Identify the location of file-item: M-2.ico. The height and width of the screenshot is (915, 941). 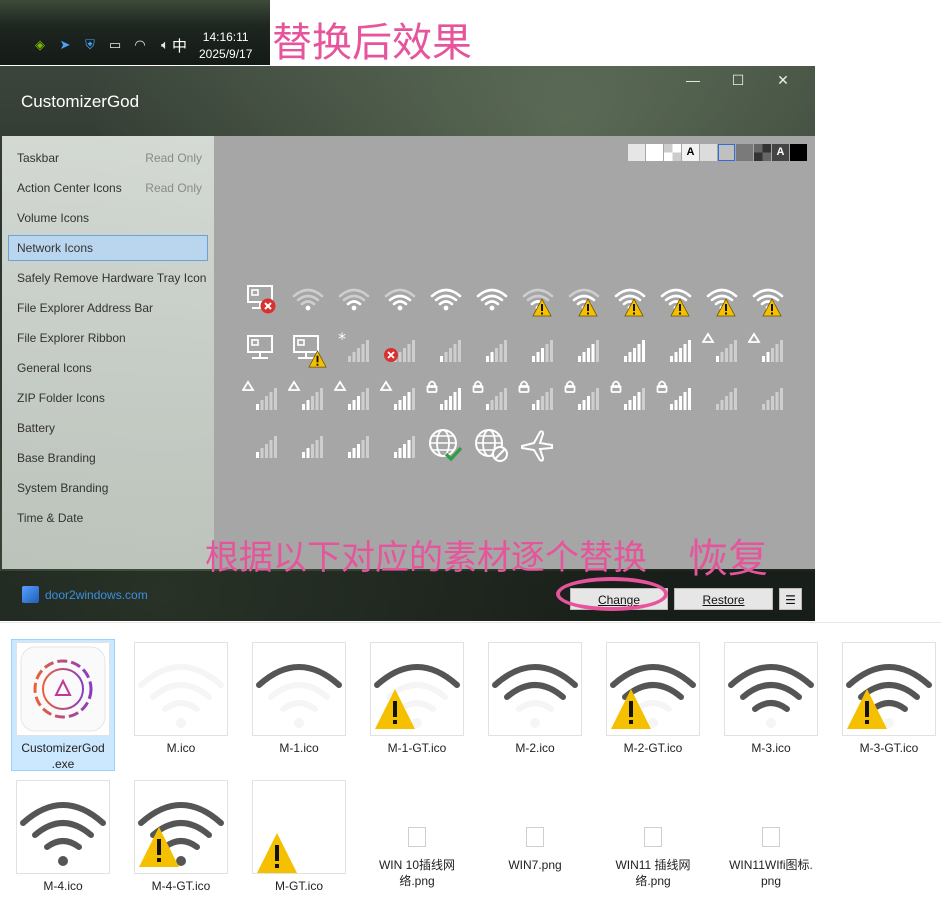
(535, 705).